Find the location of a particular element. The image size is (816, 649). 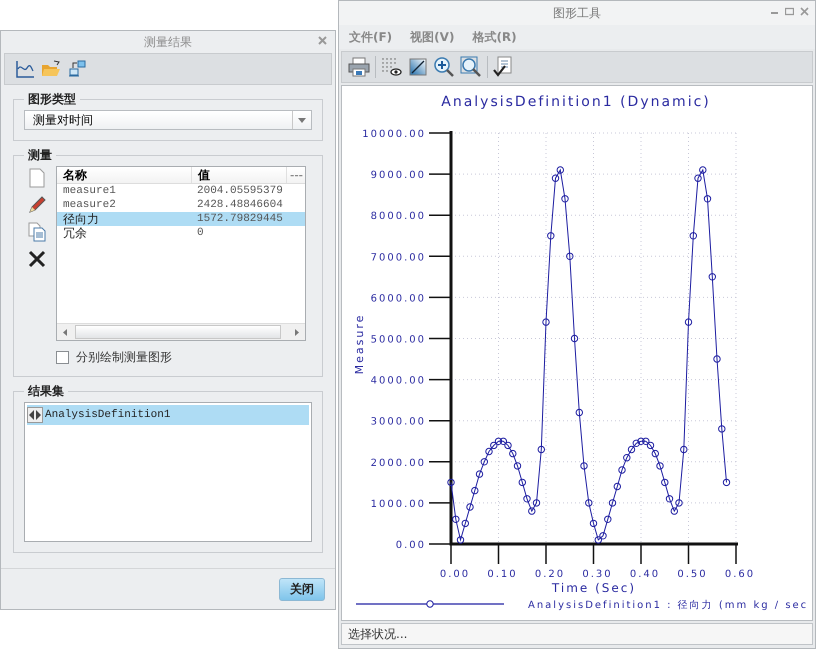

list-row: AnalysisDefinition1 is located at coordinates (168, 415).